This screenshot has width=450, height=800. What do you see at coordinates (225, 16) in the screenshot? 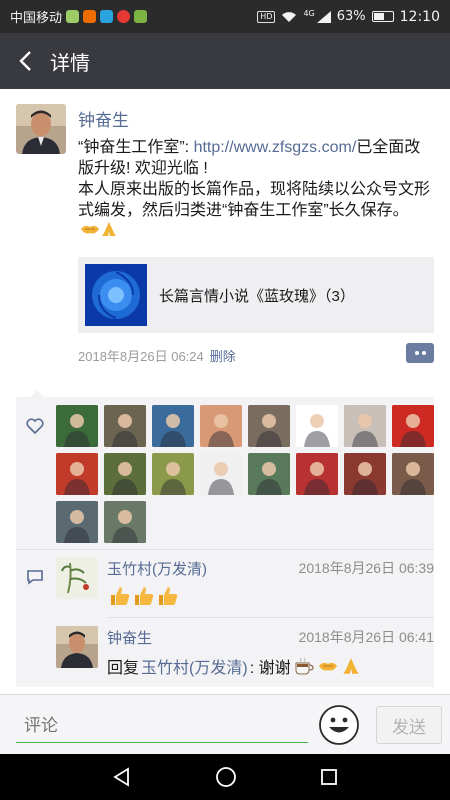
I see `status-bar: 中国移动 HD 4G 63% 12:10` at bounding box center [225, 16].